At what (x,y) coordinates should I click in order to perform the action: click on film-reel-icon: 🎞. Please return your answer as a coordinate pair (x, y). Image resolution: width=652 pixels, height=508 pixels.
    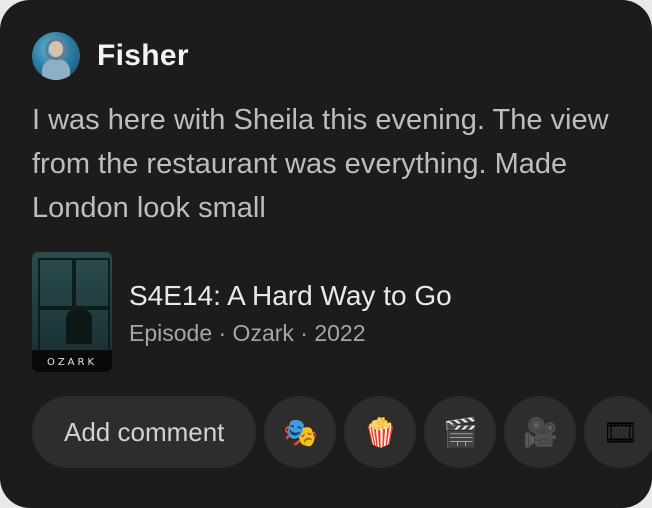
    Looking at the image, I should click on (620, 432).